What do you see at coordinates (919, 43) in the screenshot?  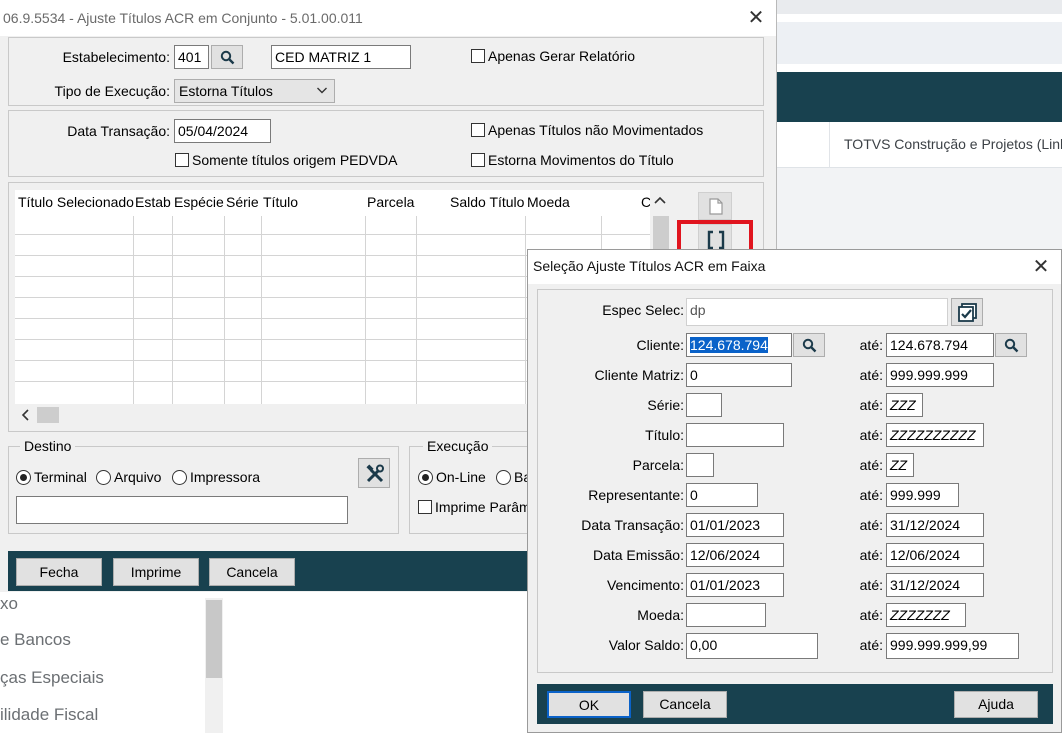 I see `background-band` at bounding box center [919, 43].